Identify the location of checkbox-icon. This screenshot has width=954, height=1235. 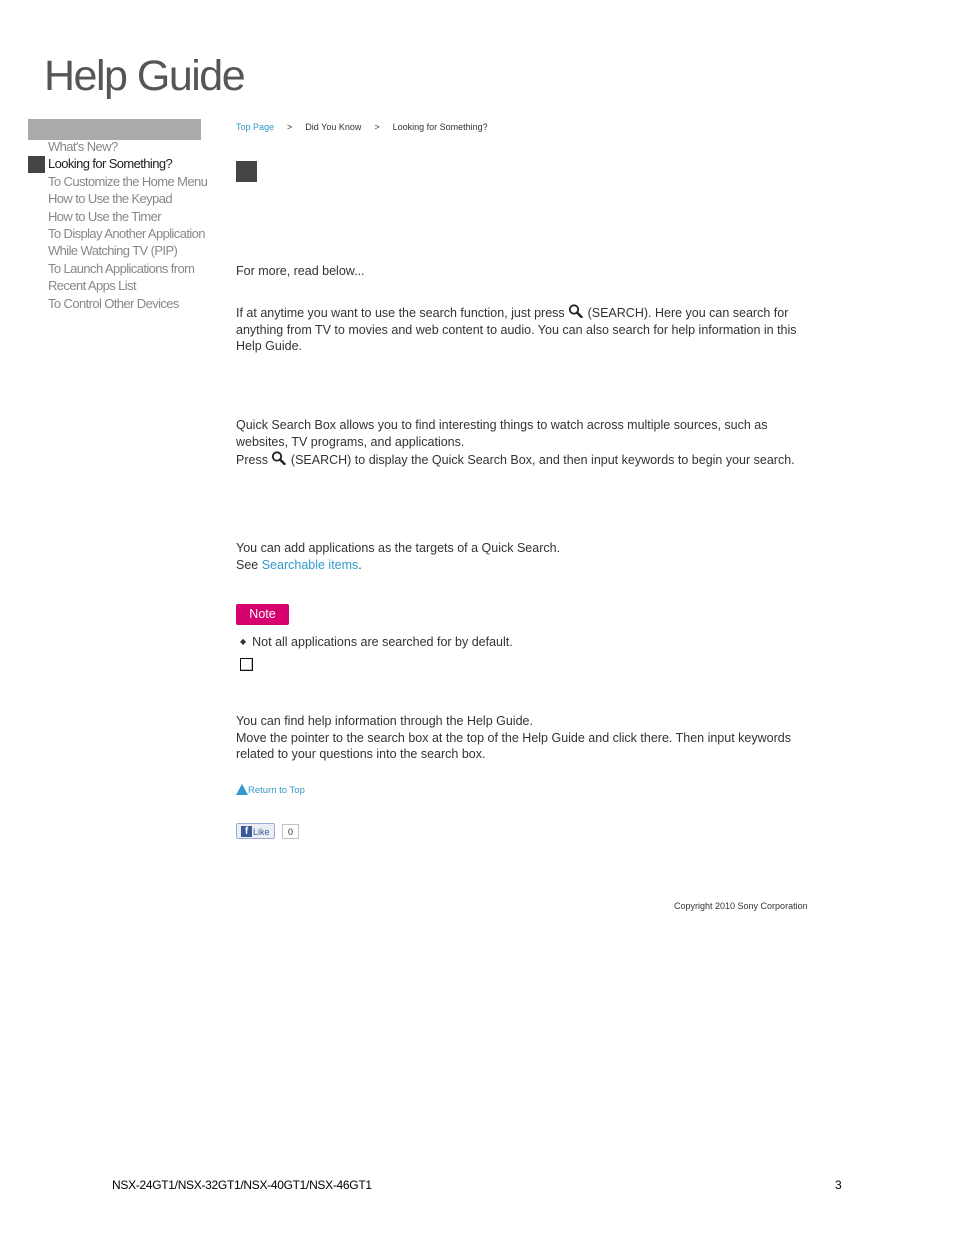
(246, 664).